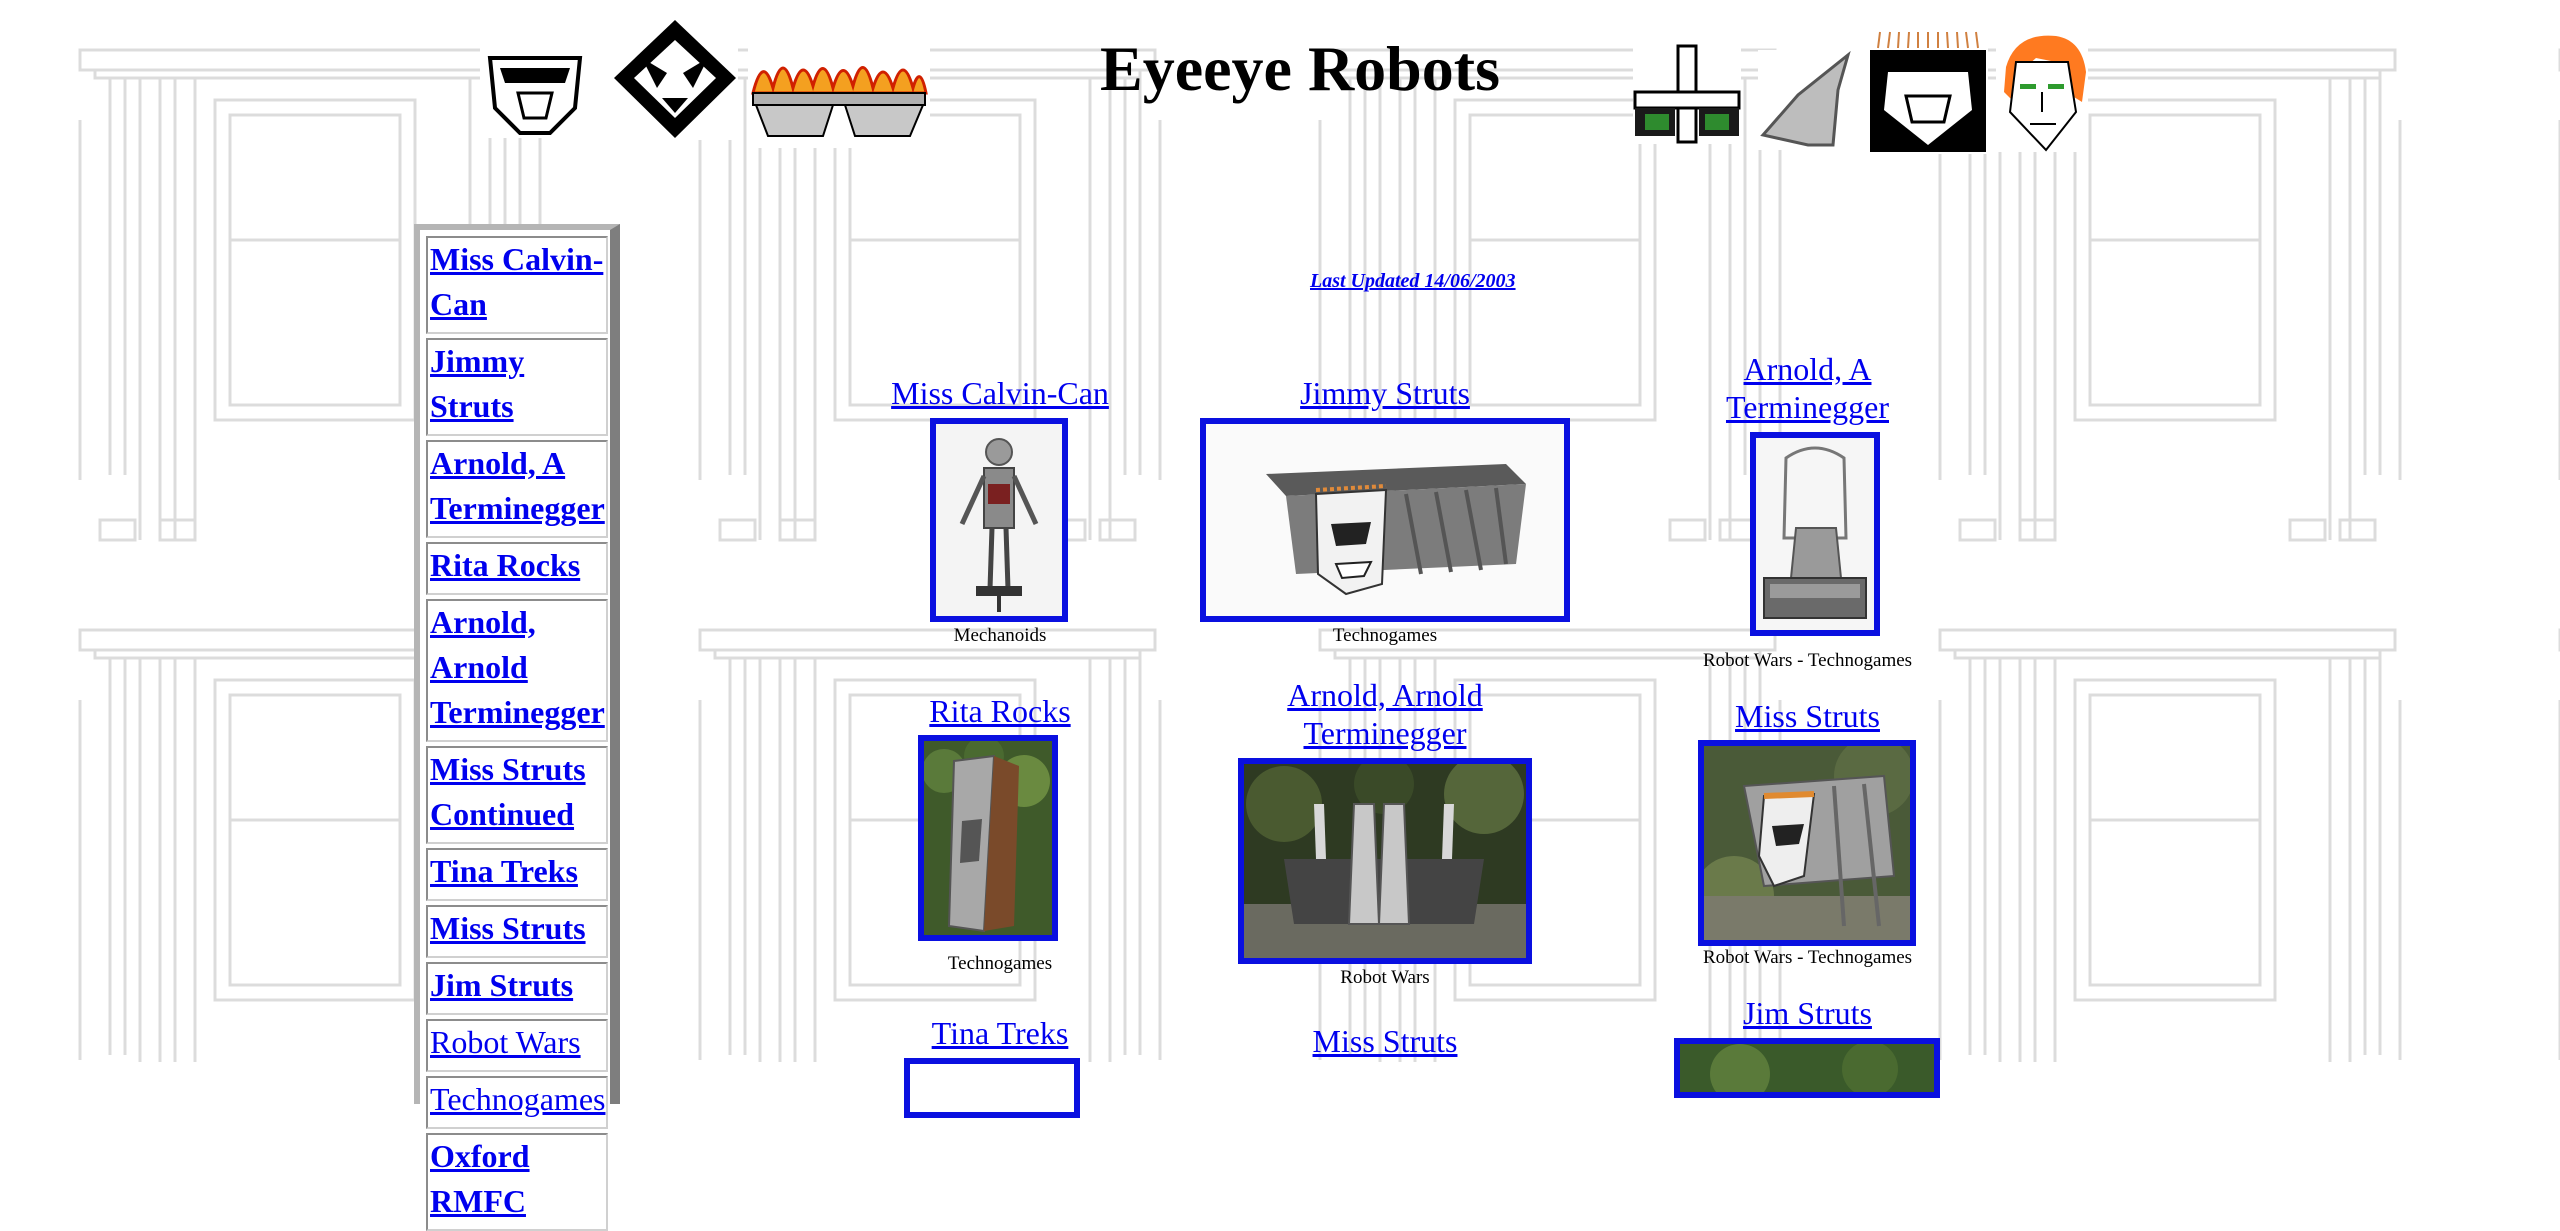 This screenshot has height=1231, width=2560. What do you see at coordinates (504, 871) in the screenshot?
I see `nav-link-tina-treks: Tina Treks` at bounding box center [504, 871].